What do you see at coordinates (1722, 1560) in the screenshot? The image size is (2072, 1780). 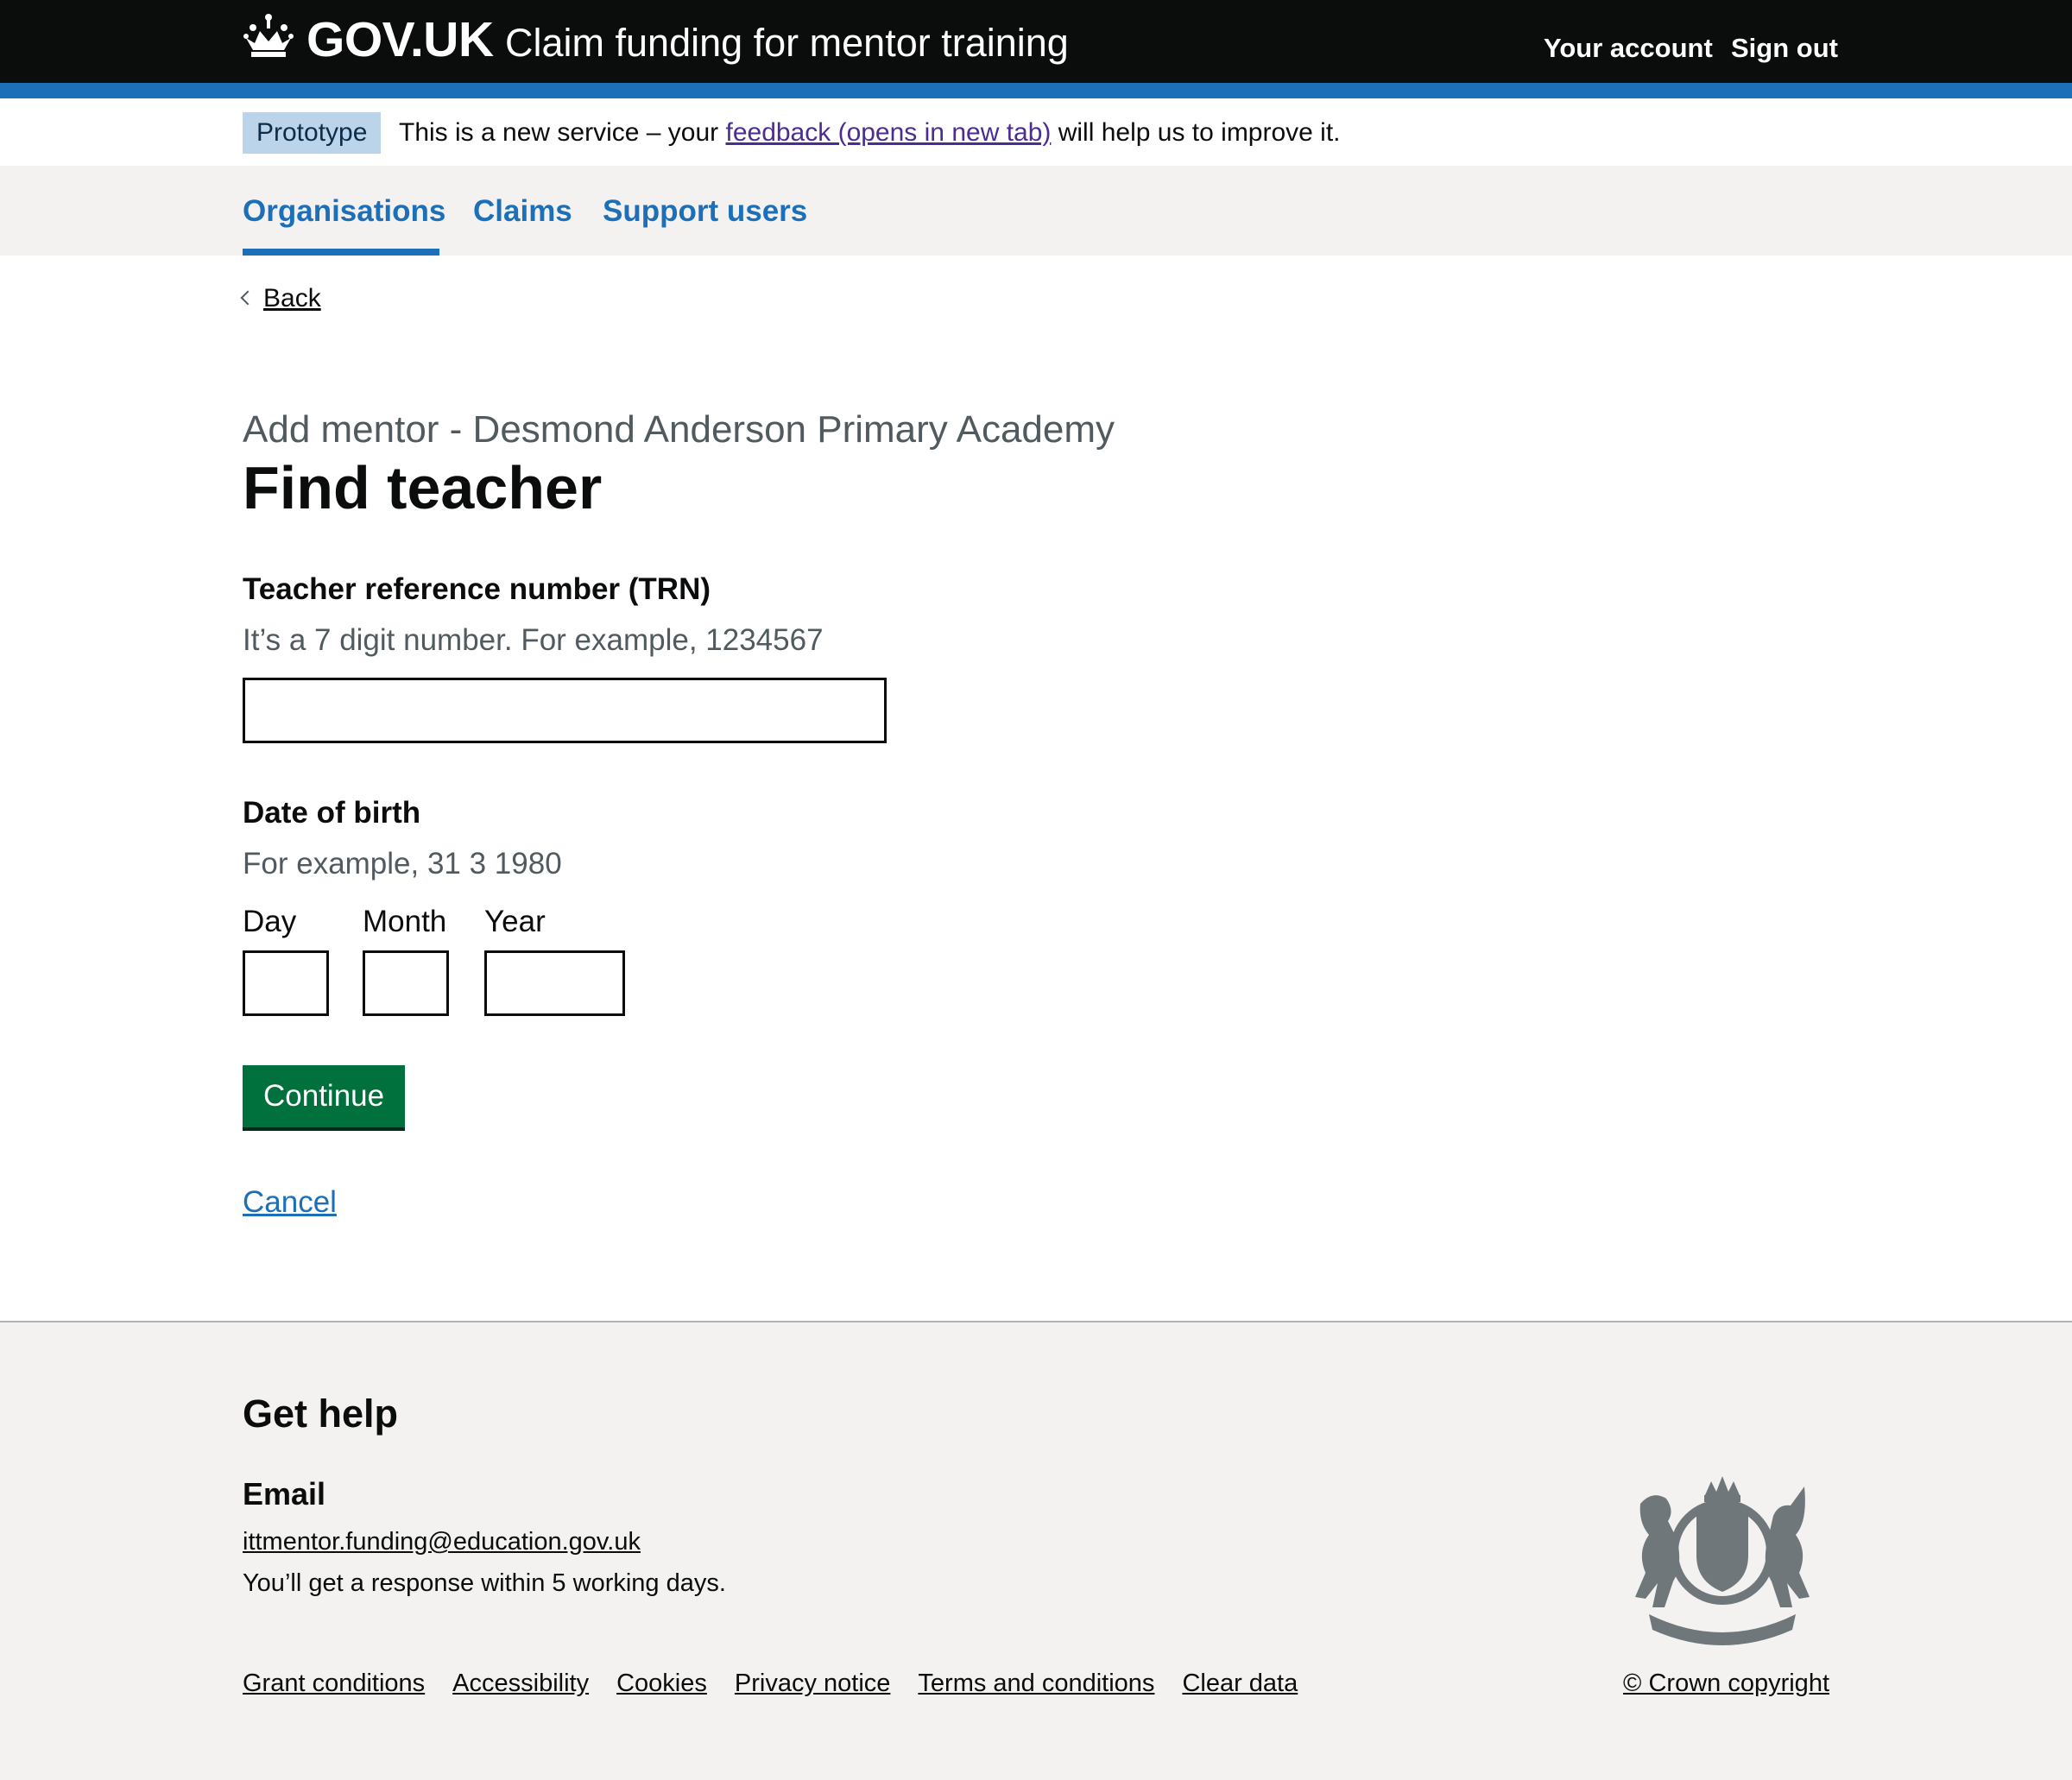 I see `royal-coat-of-arms-icon` at bounding box center [1722, 1560].